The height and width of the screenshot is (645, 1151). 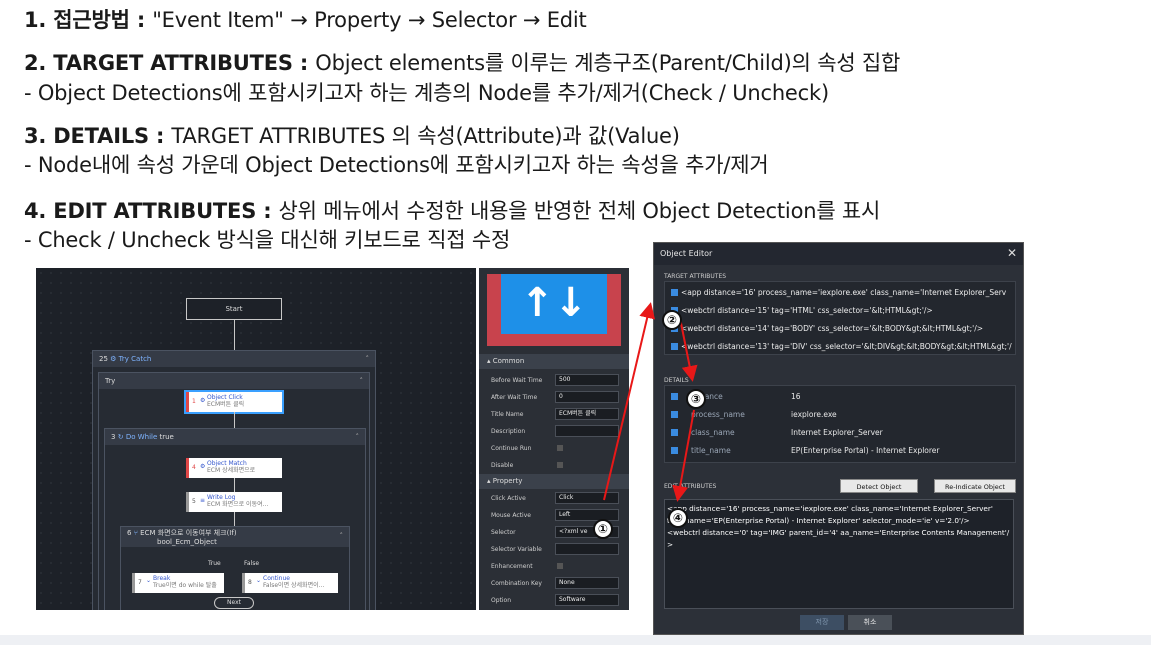 What do you see at coordinates (234, 309) in the screenshot?
I see `start-node: Start` at bounding box center [234, 309].